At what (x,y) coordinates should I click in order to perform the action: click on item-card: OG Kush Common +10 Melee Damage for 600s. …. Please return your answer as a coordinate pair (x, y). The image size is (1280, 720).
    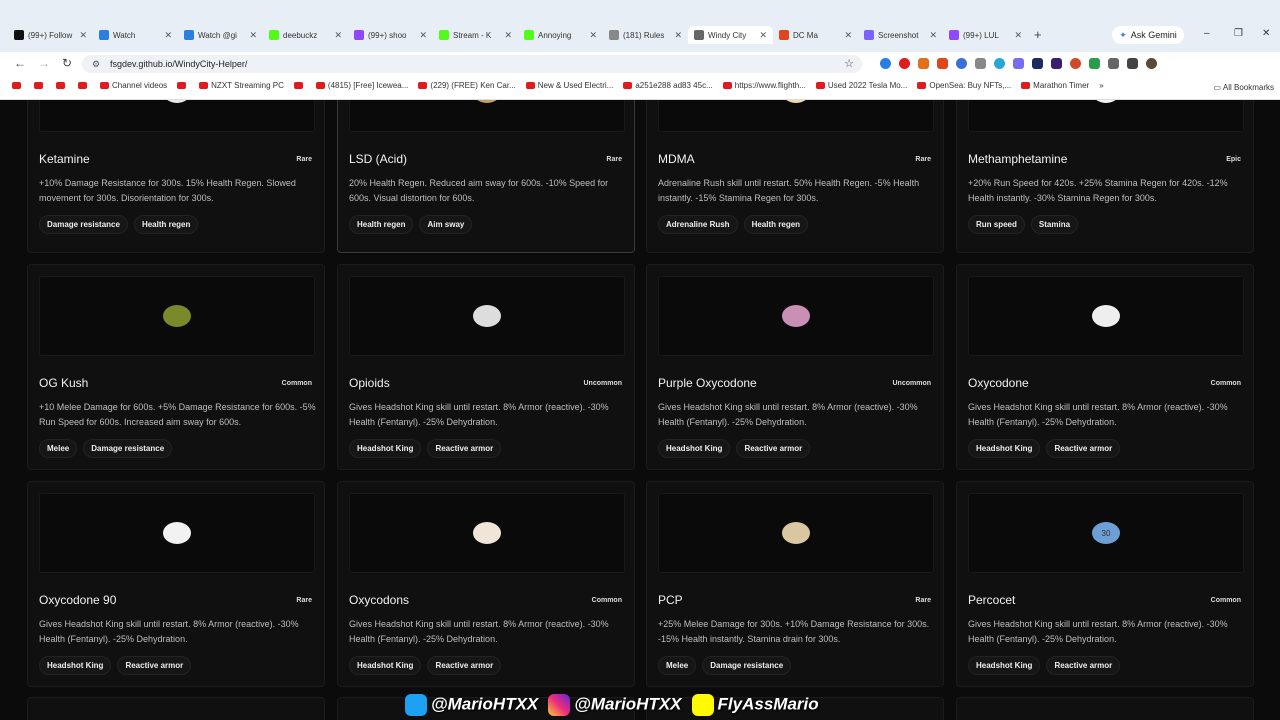
    Looking at the image, I should click on (176, 367).